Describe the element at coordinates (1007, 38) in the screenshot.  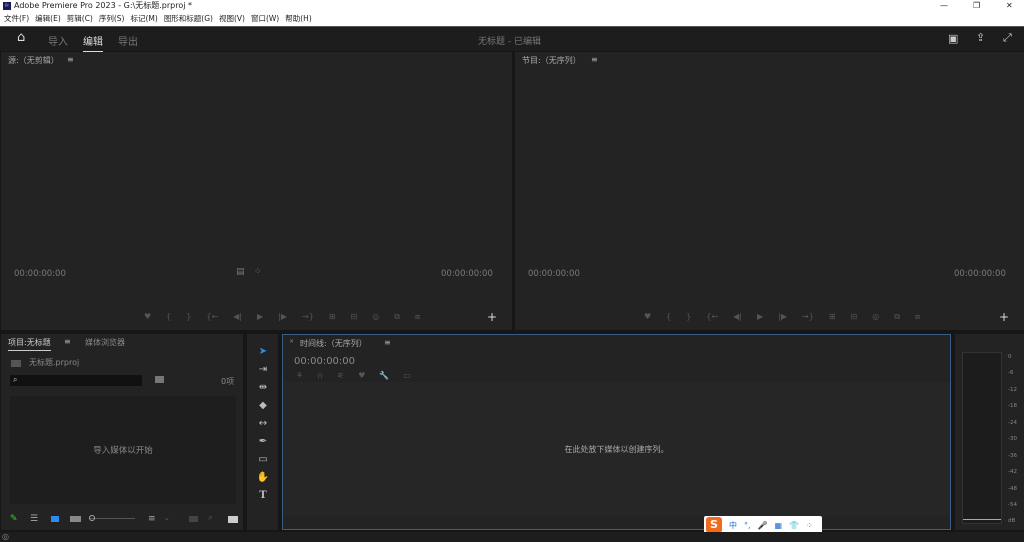
I see `fullscreen-icon: ⤢` at that location.